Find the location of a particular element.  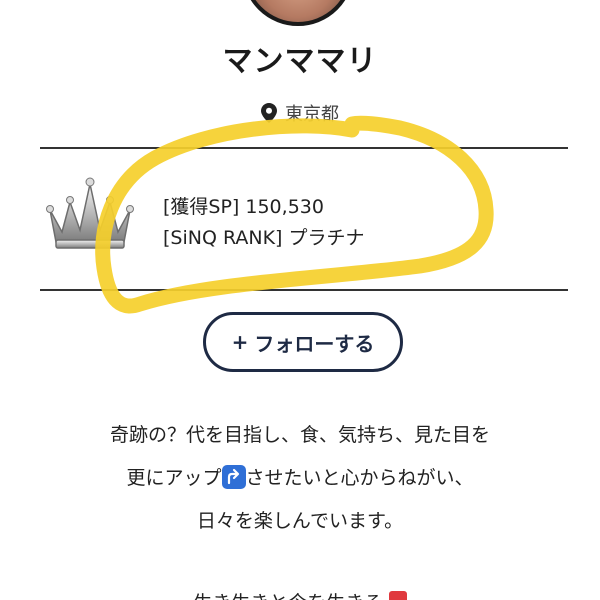

username: マンママリ is located at coordinates (300, 61).